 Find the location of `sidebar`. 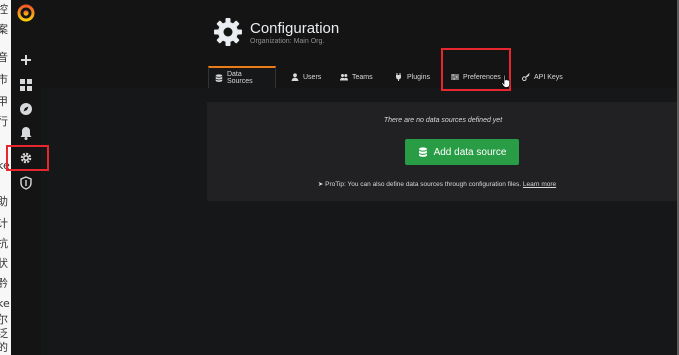

sidebar is located at coordinates (26, 177).